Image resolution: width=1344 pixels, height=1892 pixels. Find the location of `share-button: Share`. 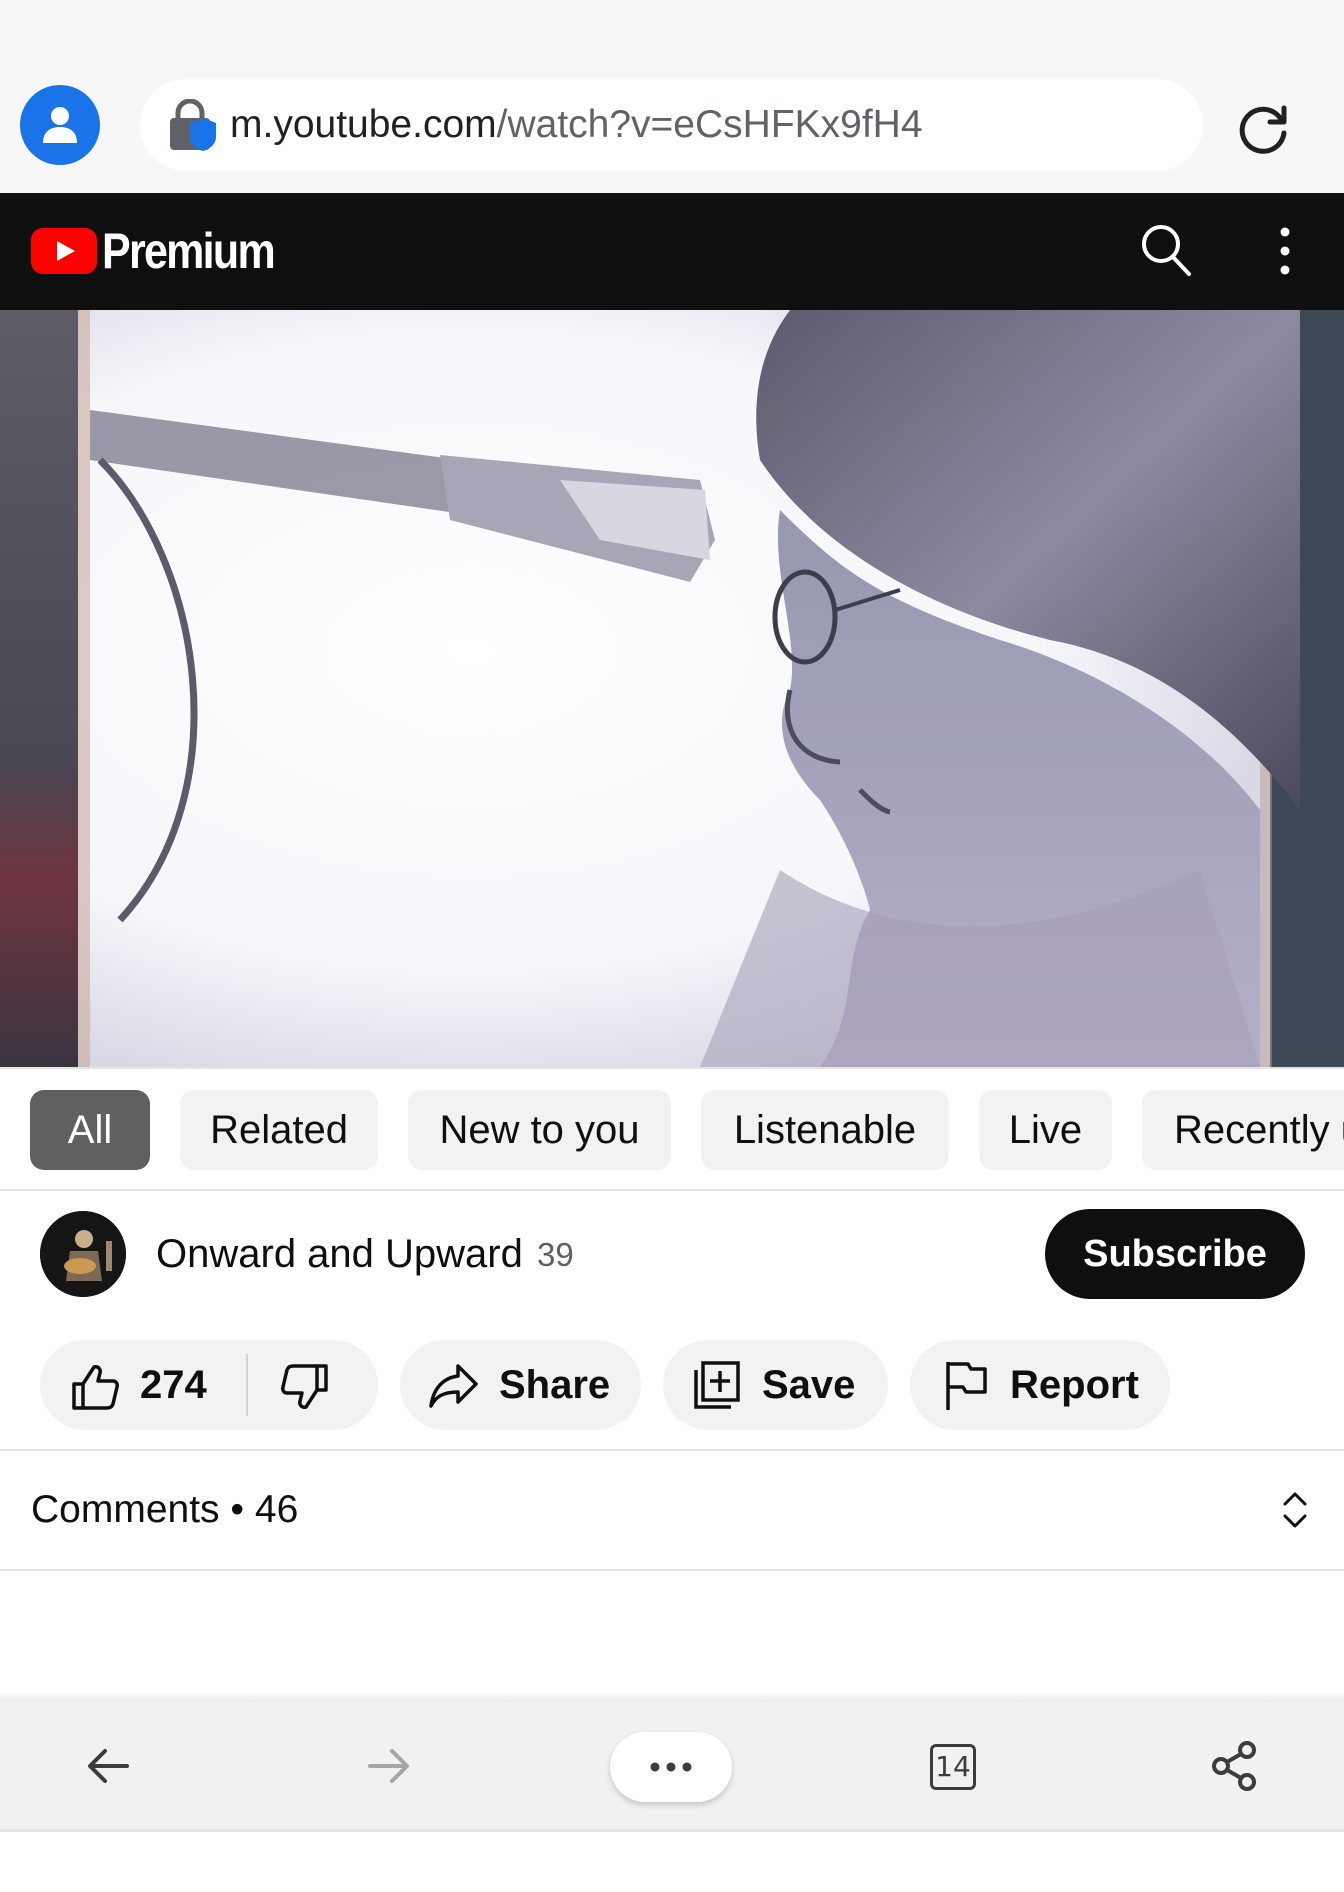

share-button: Share is located at coordinates (520, 1385).